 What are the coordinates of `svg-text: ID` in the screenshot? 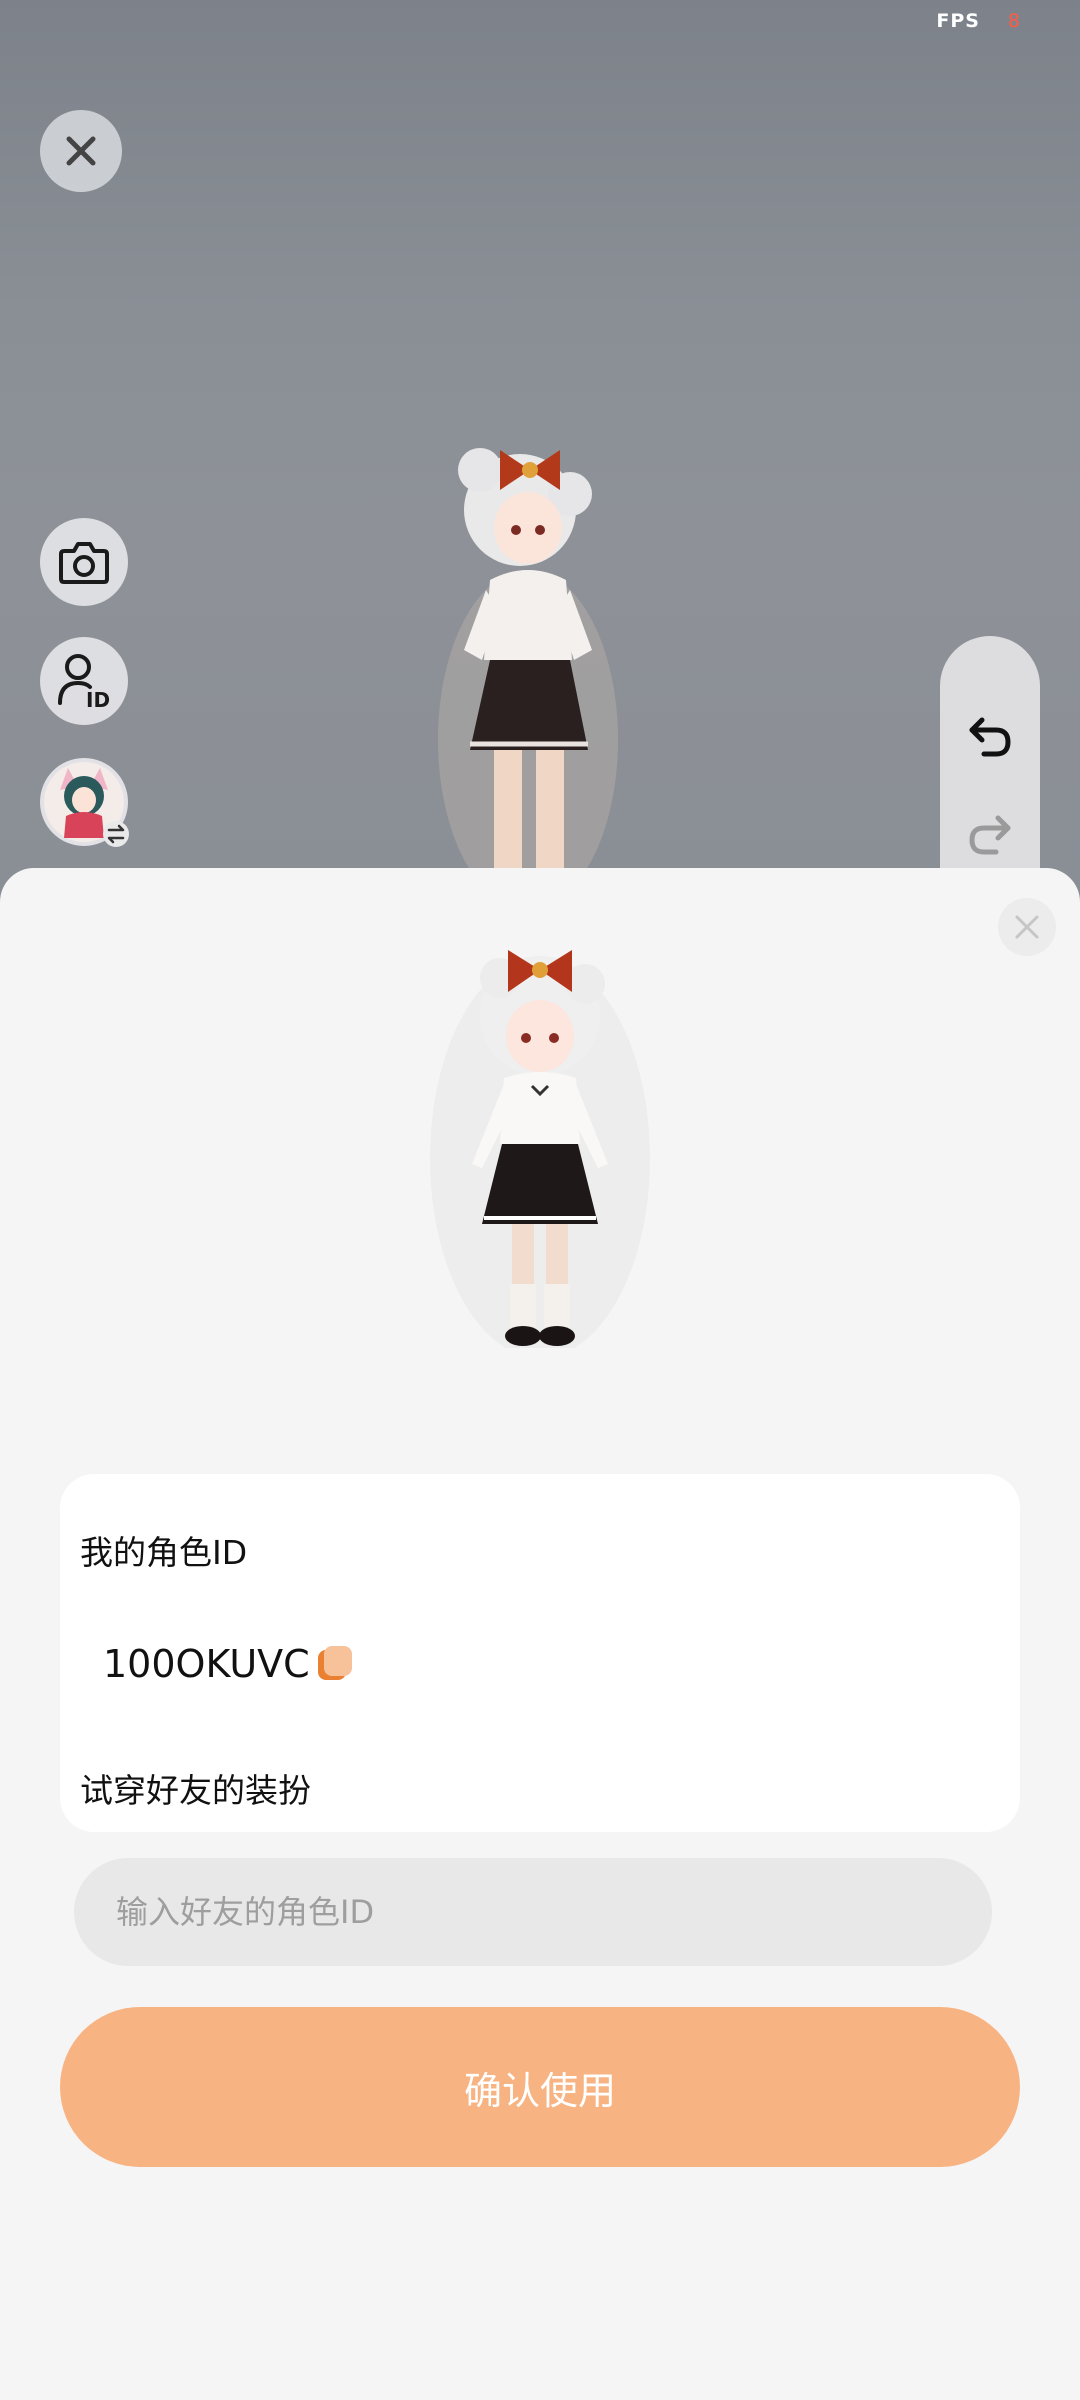 It's located at (98, 699).